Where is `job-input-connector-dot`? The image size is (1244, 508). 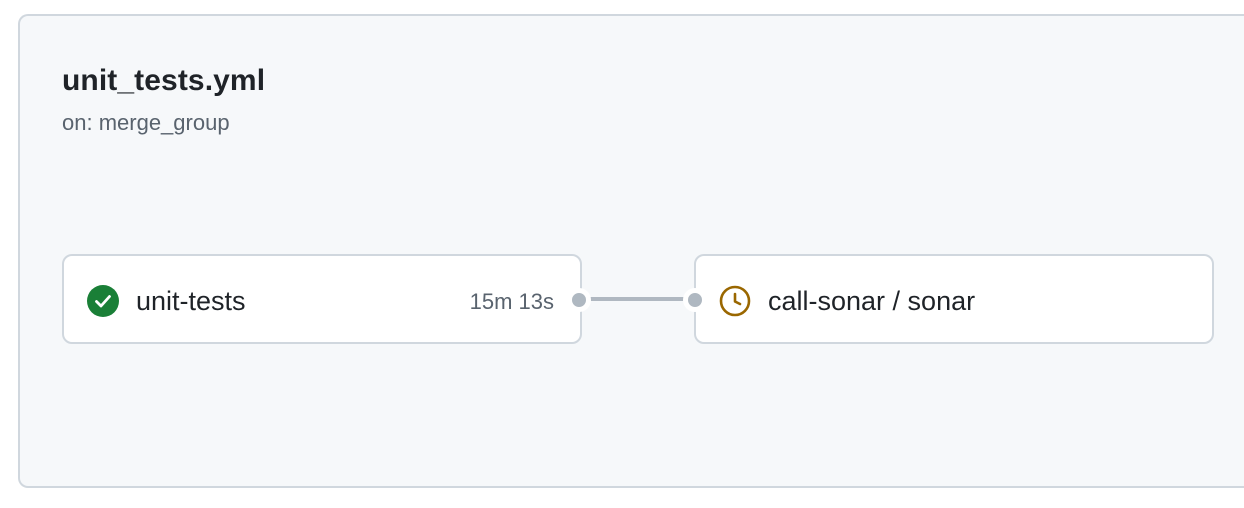 job-input-connector-dot is located at coordinates (695, 300).